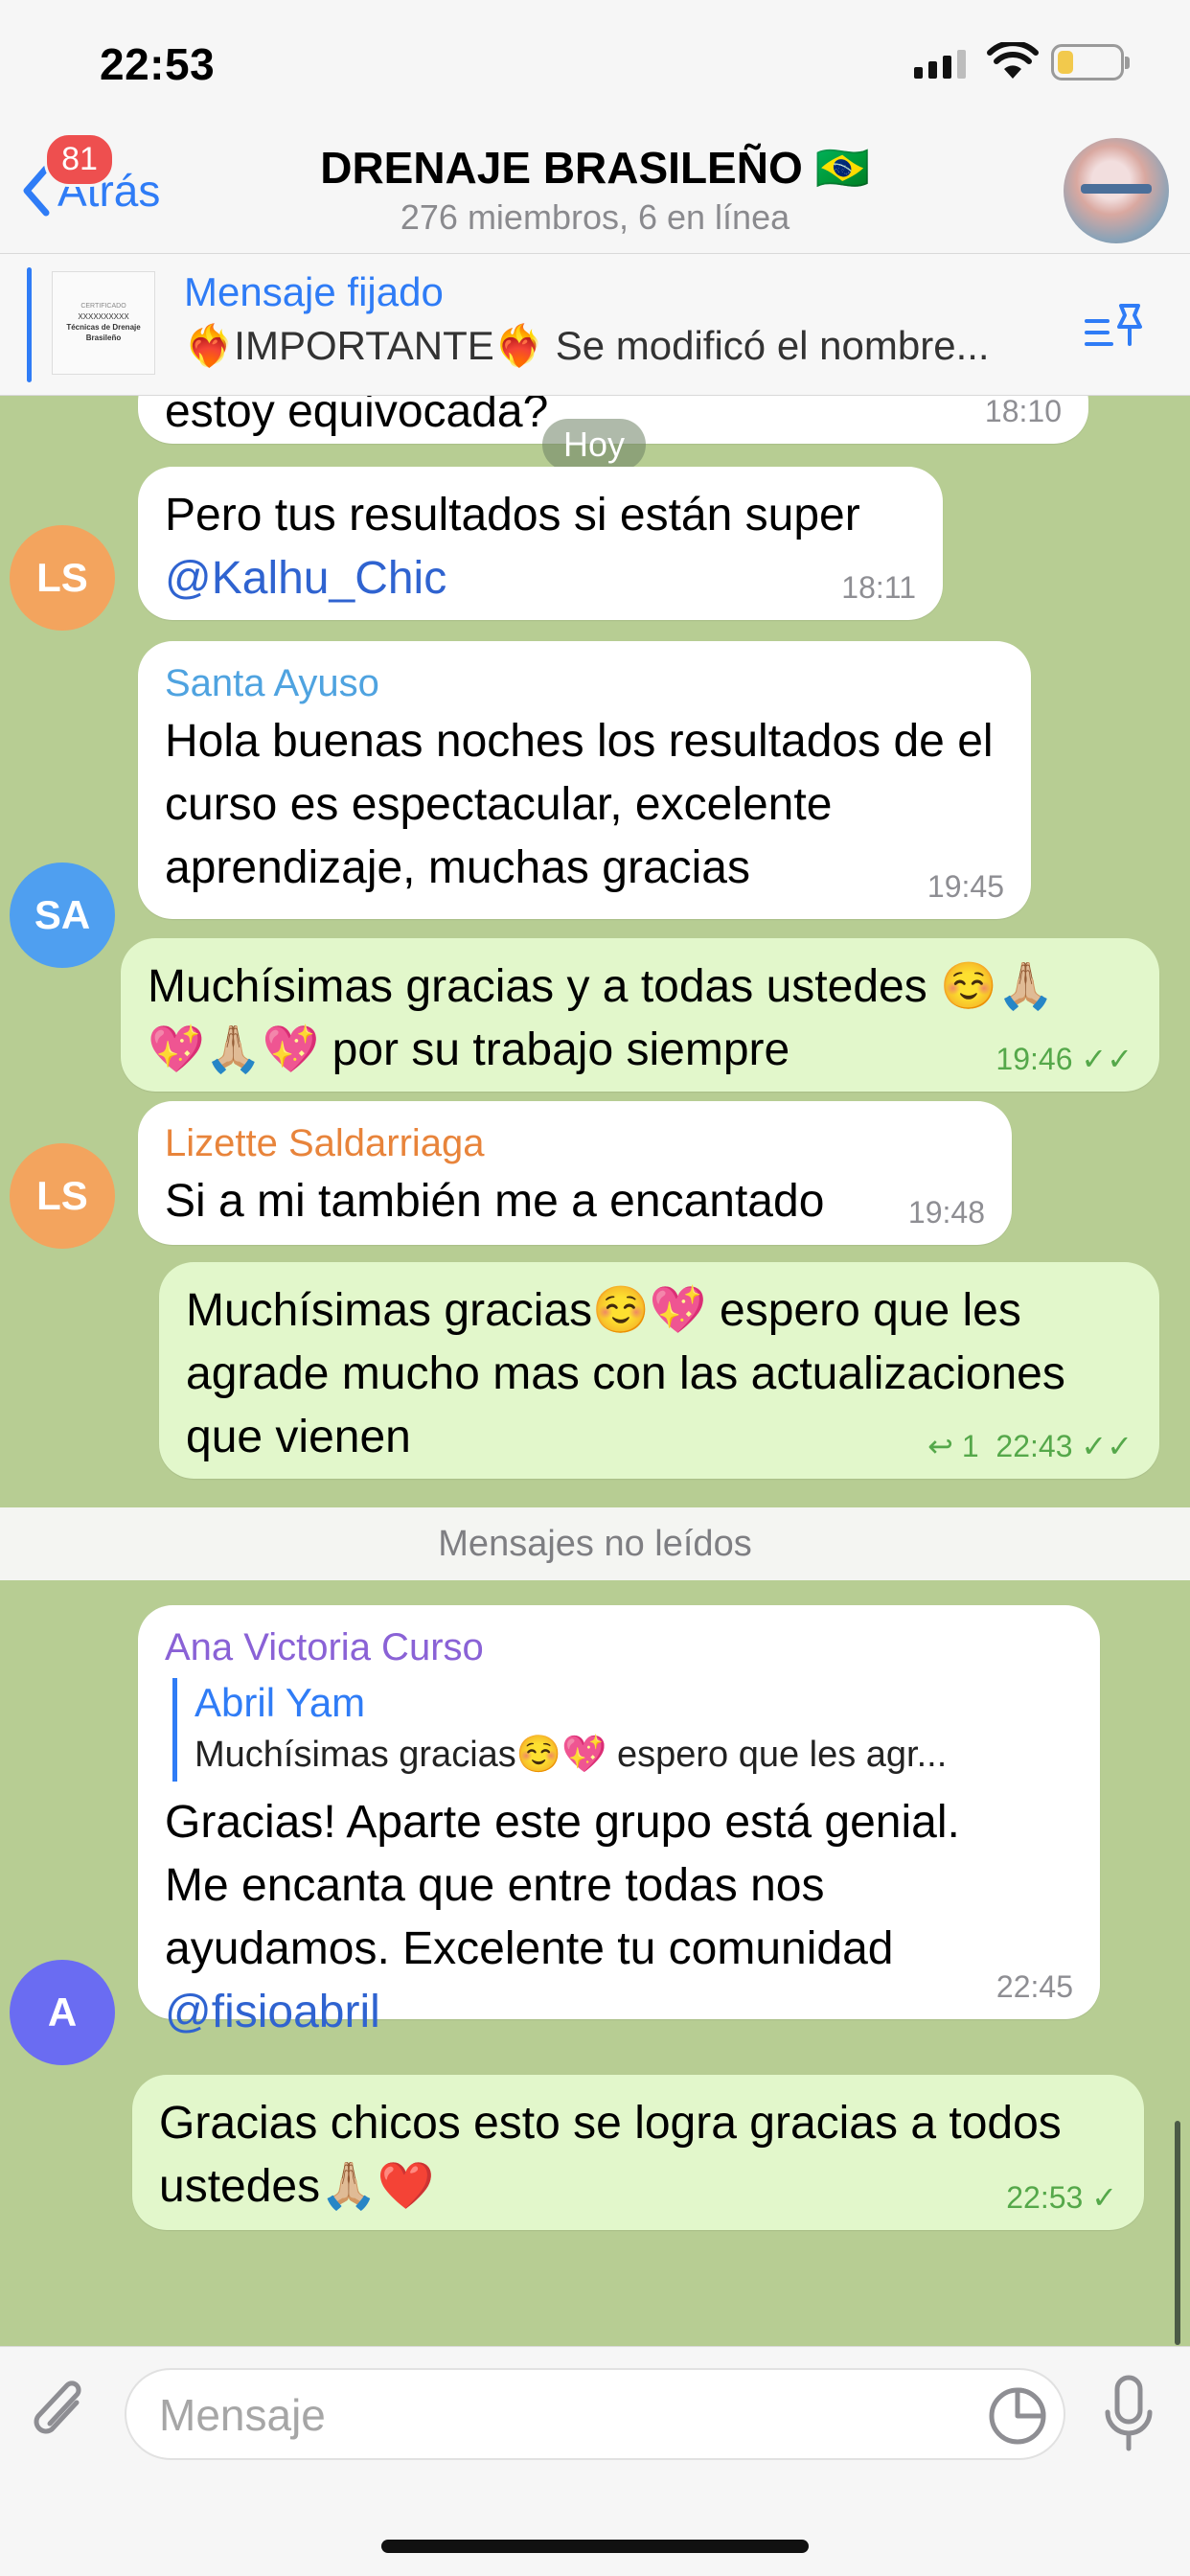 Image resolution: width=1190 pixels, height=2576 pixels. What do you see at coordinates (103, 306) in the screenshot?
I see `thumb-cert-text: CERTIFICADO` at bounding box center [103, 306].